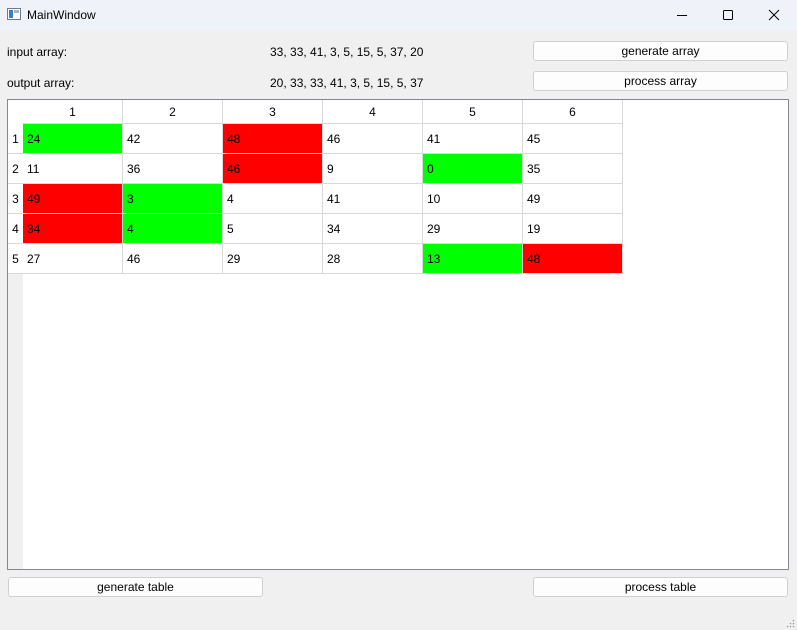  I want to click on row-header: 3, so click(15, 199).